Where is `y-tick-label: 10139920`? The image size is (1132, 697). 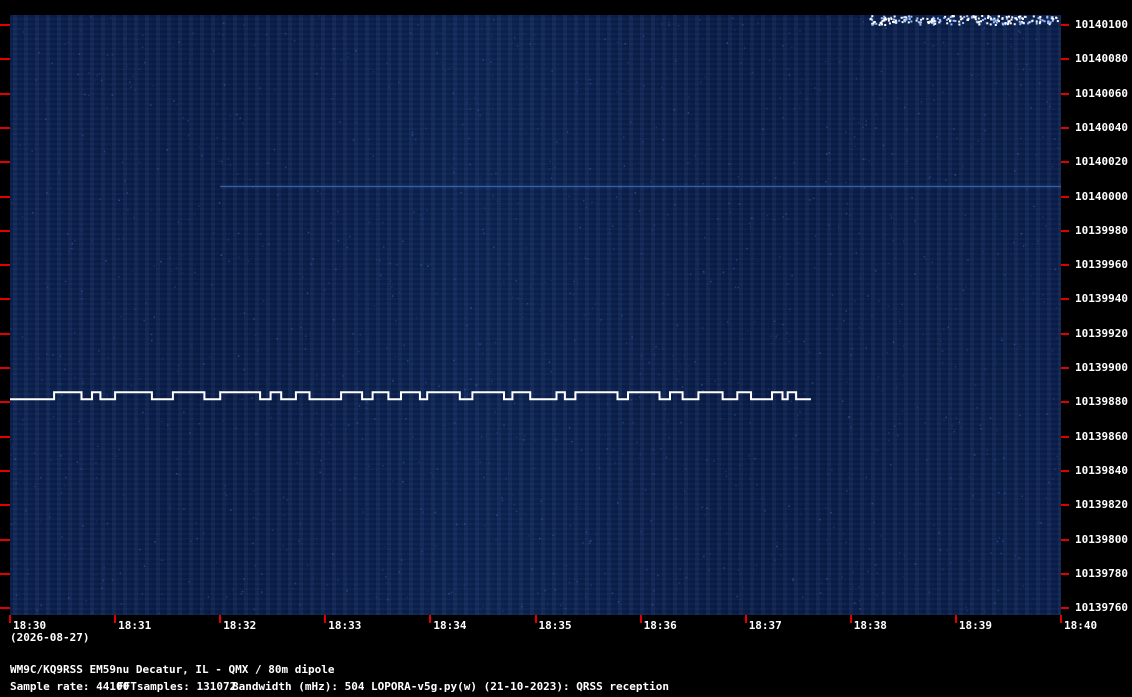
y-tick-label: 10139920 is located at coordinates (1101, 333).